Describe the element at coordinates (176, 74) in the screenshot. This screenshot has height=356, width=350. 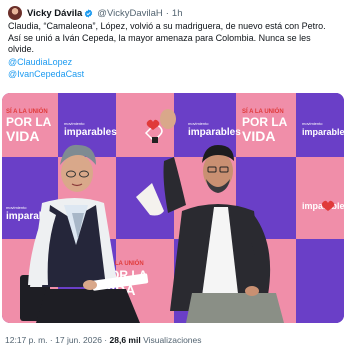
I see `mention-link: @IvanCepedaCast` at that location.